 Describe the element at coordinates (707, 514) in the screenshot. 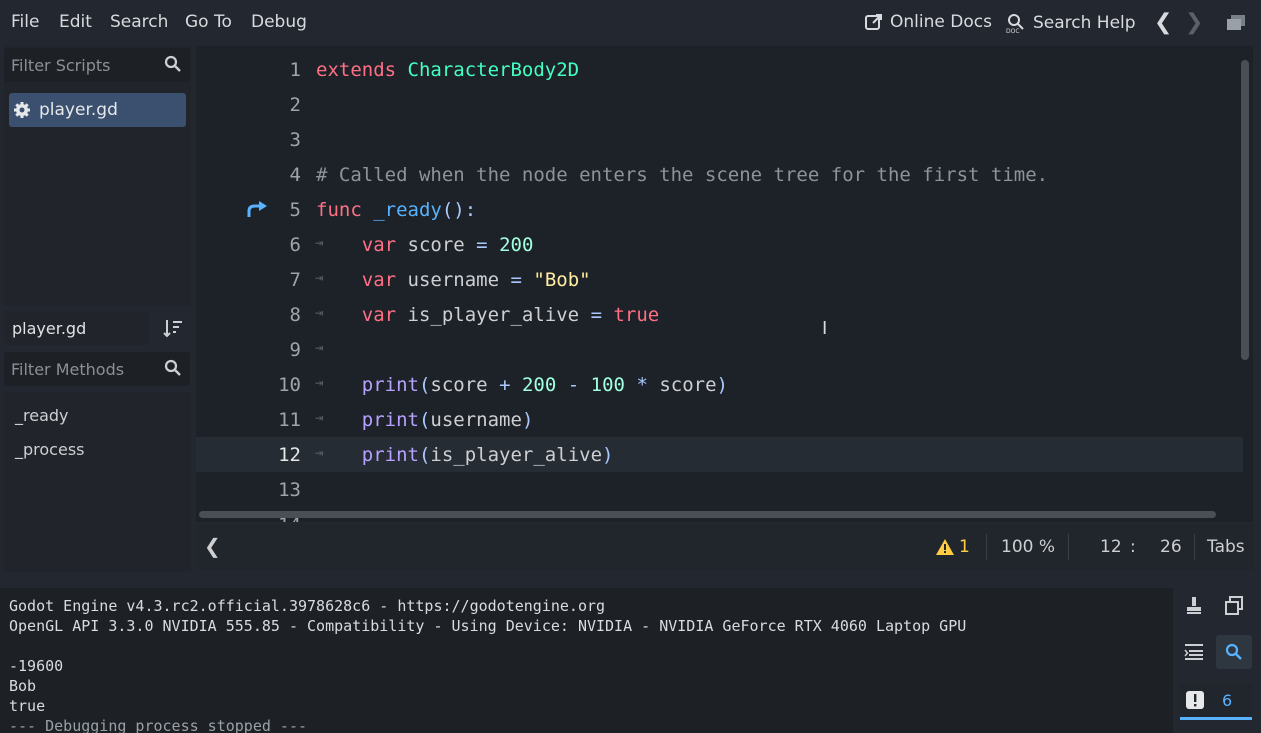

I see `horizontal-scrollbar` at that location.